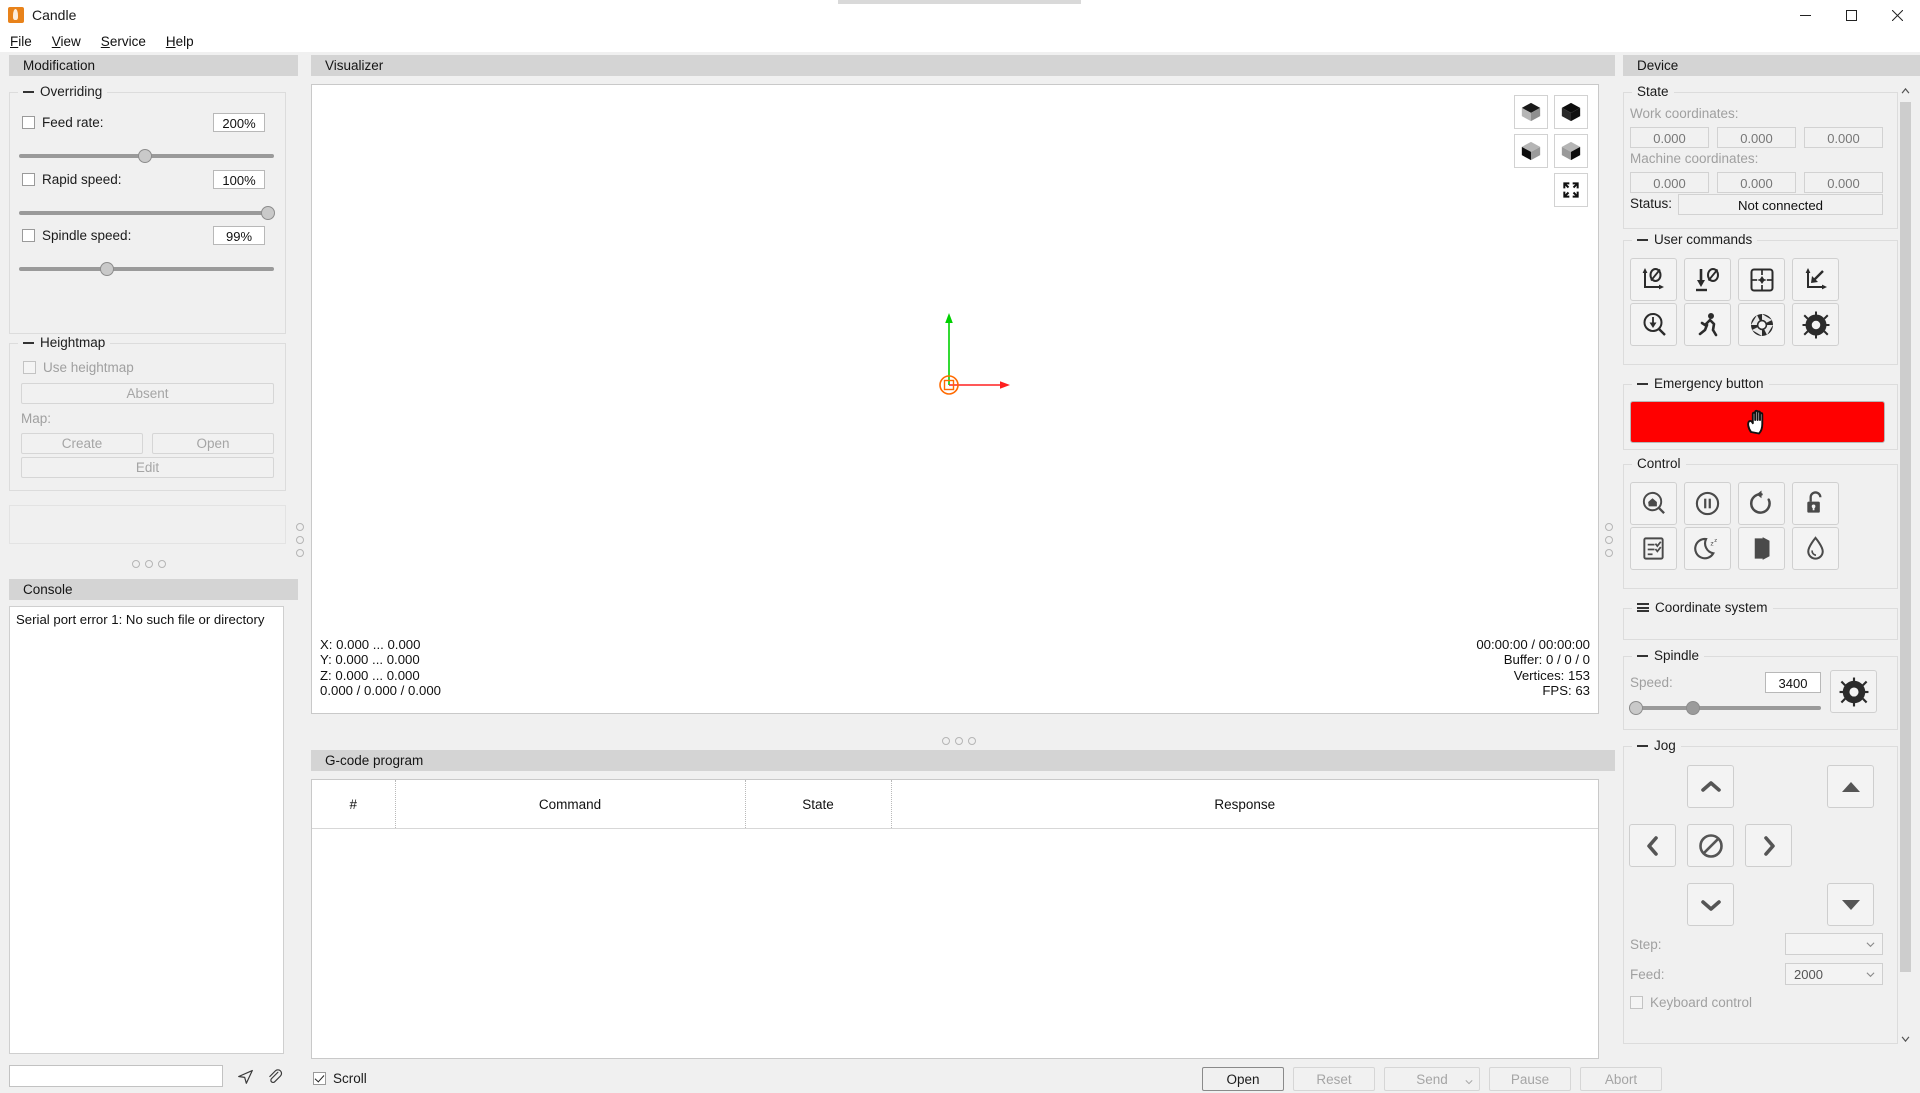 The height and width of the screenshot is (1093, 1920). I want to click on unlock-button, so click(1815, 503).